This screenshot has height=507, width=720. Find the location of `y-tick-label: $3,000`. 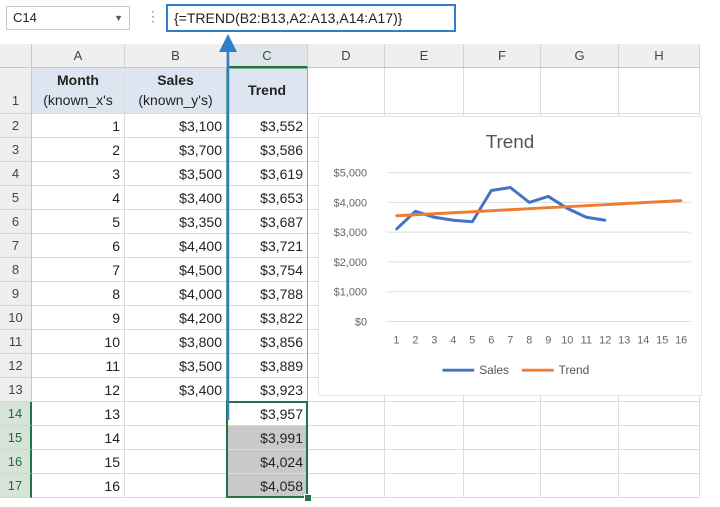

y-tick-label: $3,000 is located at coordinates (350, 233).